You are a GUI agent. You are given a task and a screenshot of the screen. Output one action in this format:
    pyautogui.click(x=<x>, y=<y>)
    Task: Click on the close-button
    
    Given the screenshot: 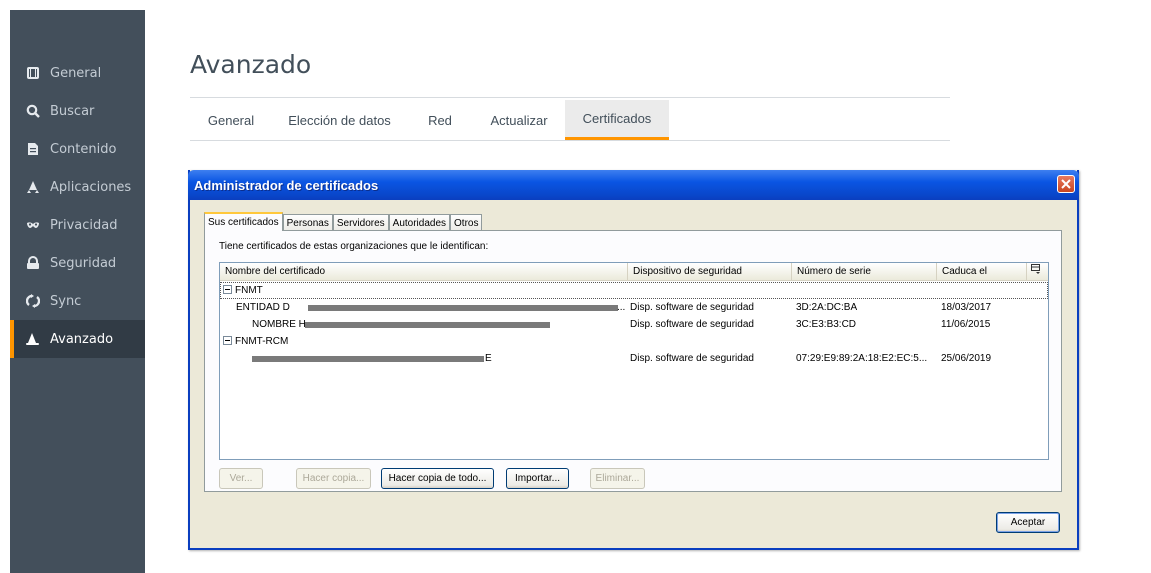 What is the action you would take?
    pyautogui.click(x=1066, y=184)
    